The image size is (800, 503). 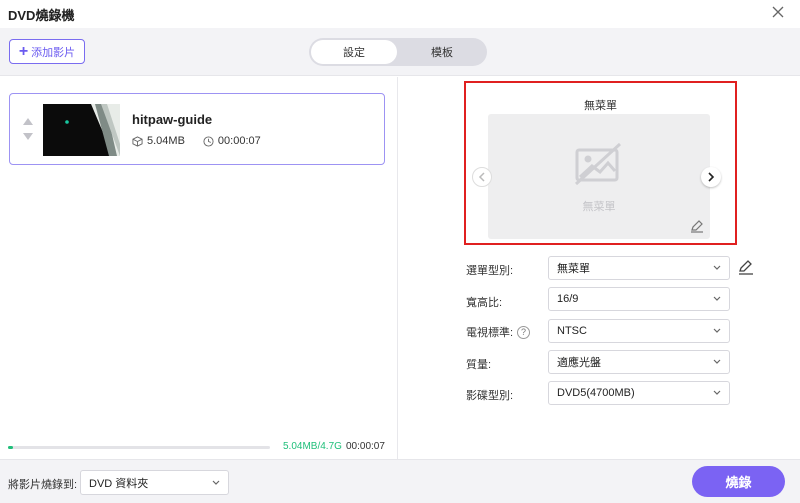 I want to click on aspect-ratio-select: 16/9, so click(x=639, y=299).